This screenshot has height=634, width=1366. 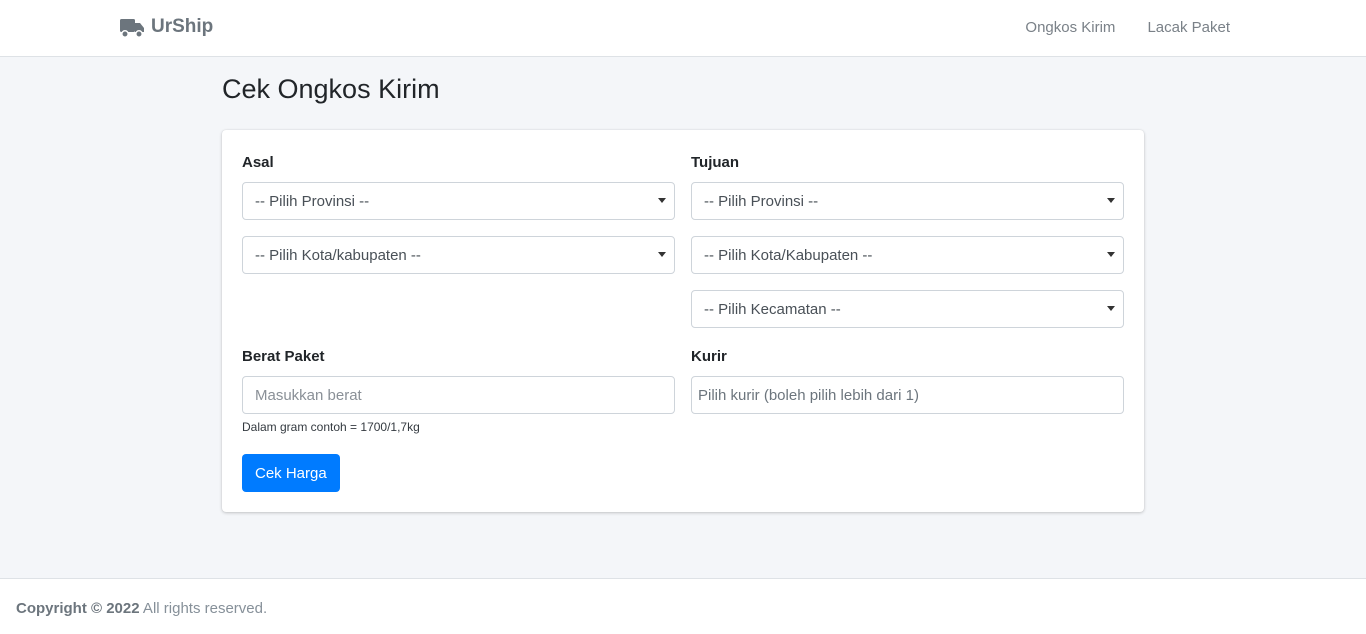 What do you see at coordinates (907, 201) in the screenshot?
I see `destination-province-select: -- Pilih Provinsi --` at bounding box center [907, 201].